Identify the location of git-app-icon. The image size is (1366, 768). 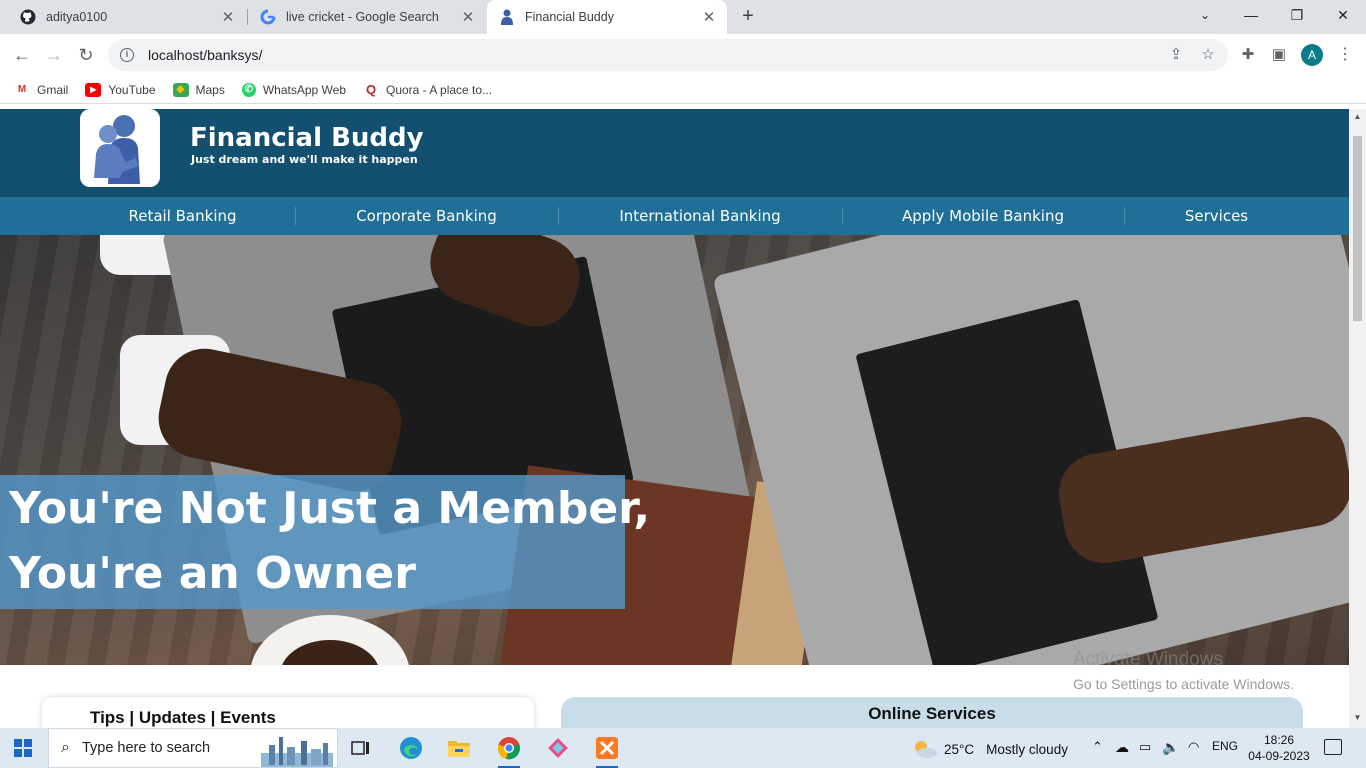
(558, 748).